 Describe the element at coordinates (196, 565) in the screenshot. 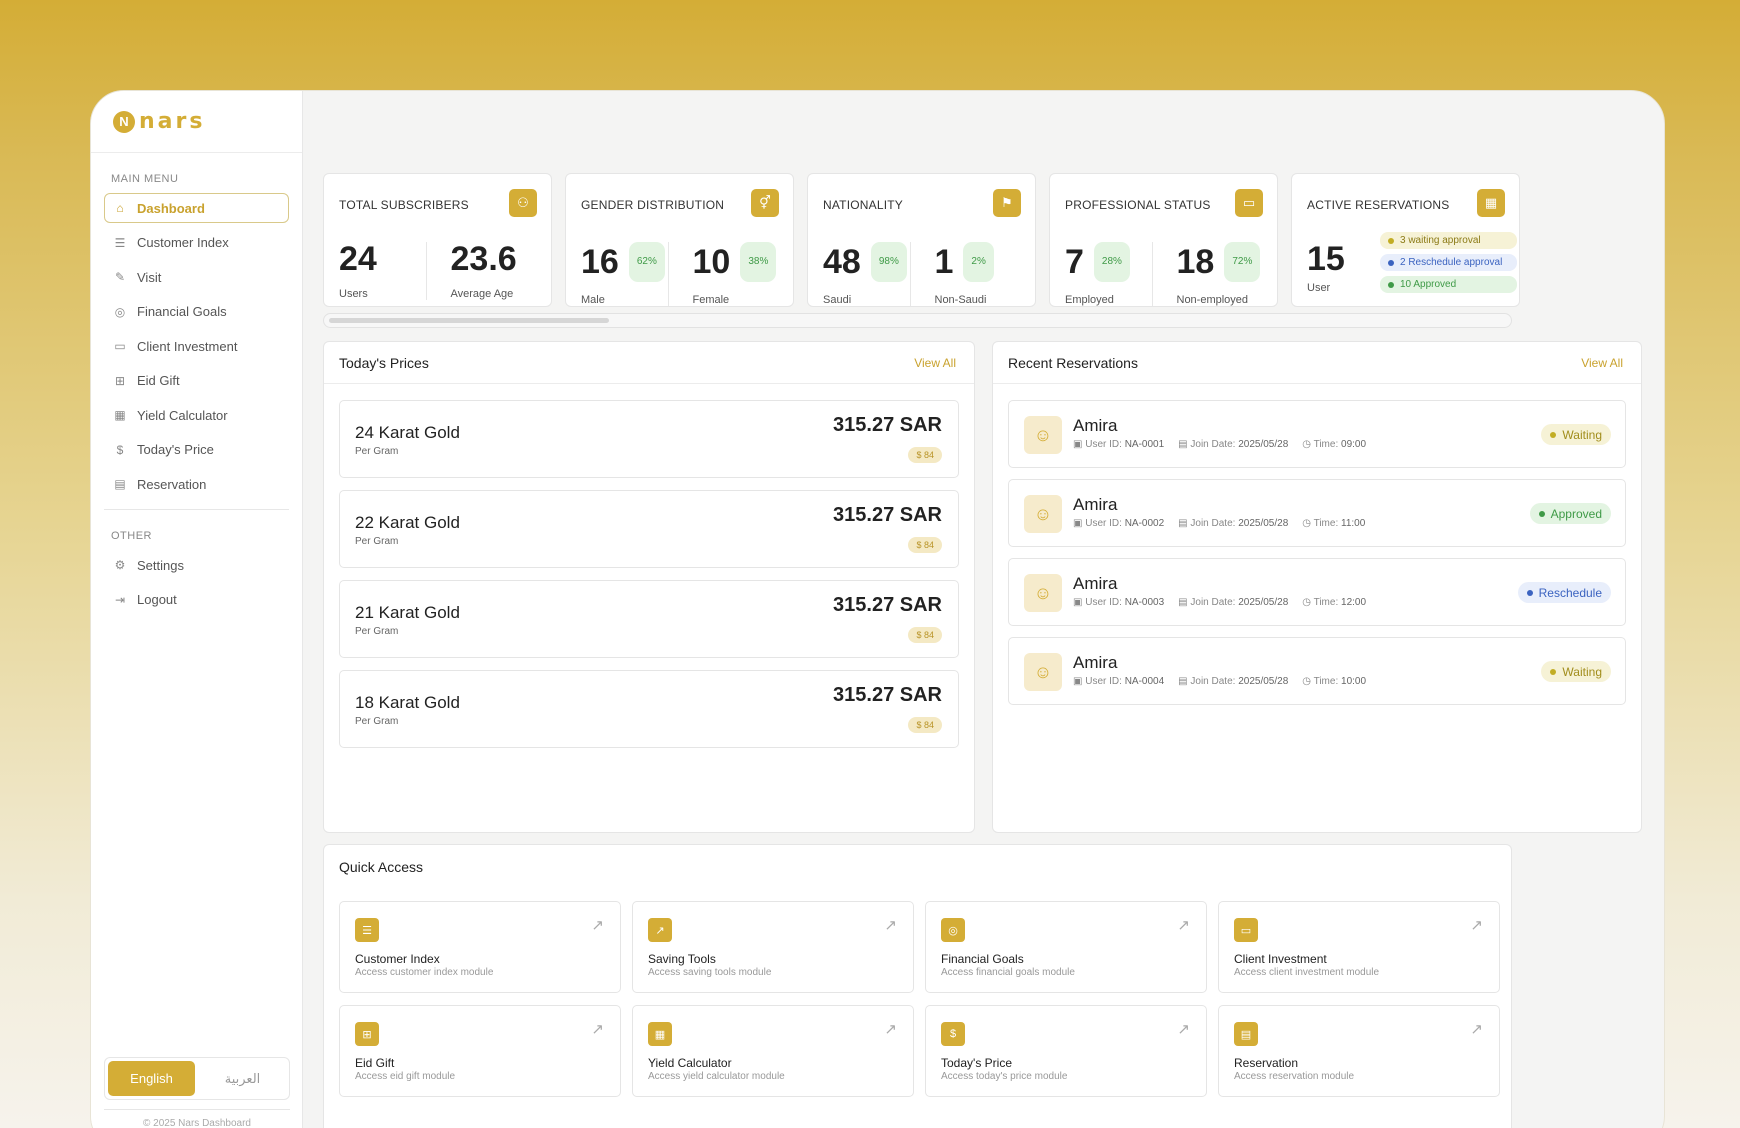

I see `sidebar-item-settings: ⚙ Settings` at that location.